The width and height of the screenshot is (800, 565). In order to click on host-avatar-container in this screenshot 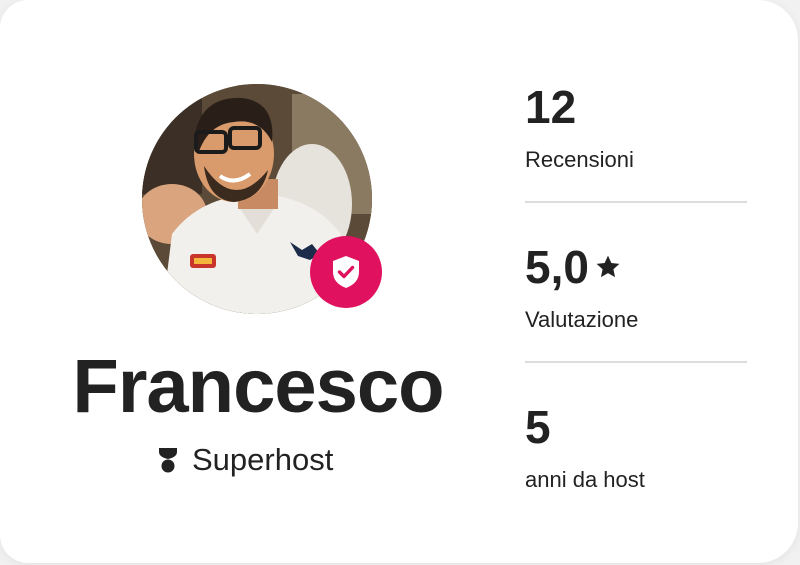, I will do `click(262, 199)`.